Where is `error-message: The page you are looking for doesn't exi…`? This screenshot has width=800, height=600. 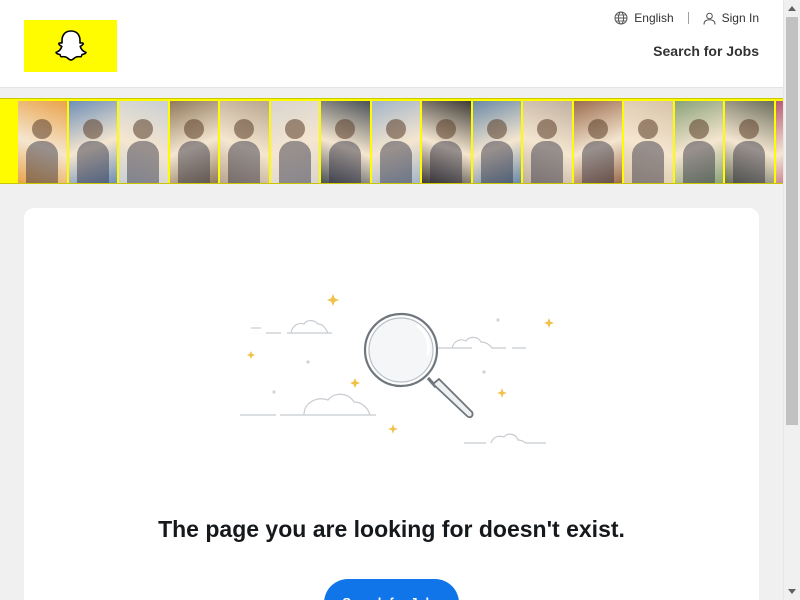
error-message: The page you are looking for doesn't exi… is located at coordinates (391, 529).